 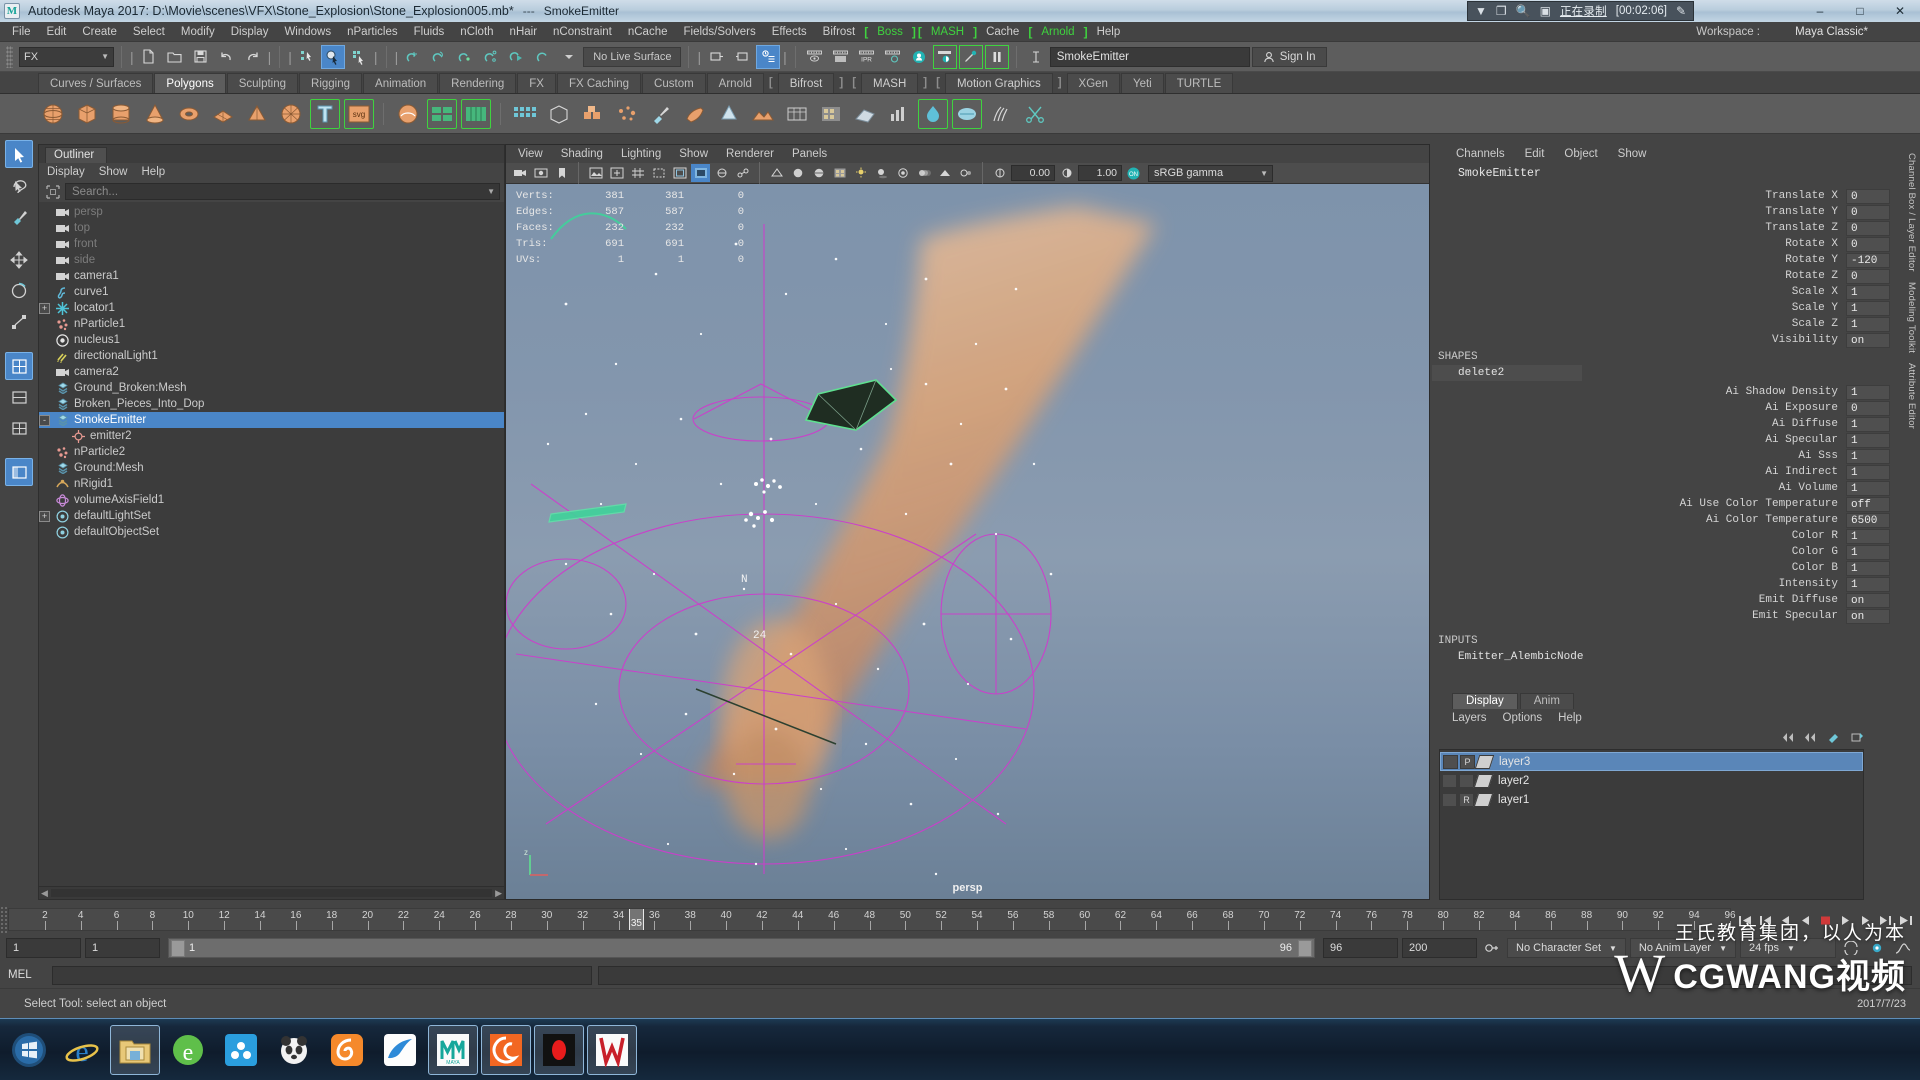 What do you see at coordinates (881, 173) in the screenshot?
I see `shadows-icon` at bounding box center [881, 173].